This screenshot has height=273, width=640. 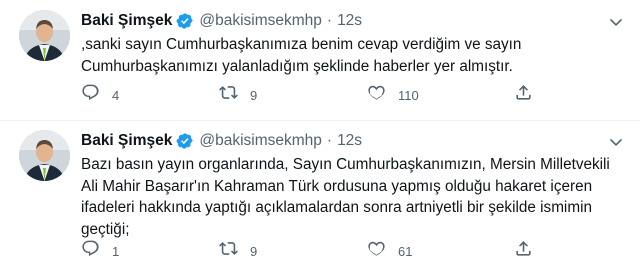 I want to click on like-button: 61, so click(x=389, y=251).